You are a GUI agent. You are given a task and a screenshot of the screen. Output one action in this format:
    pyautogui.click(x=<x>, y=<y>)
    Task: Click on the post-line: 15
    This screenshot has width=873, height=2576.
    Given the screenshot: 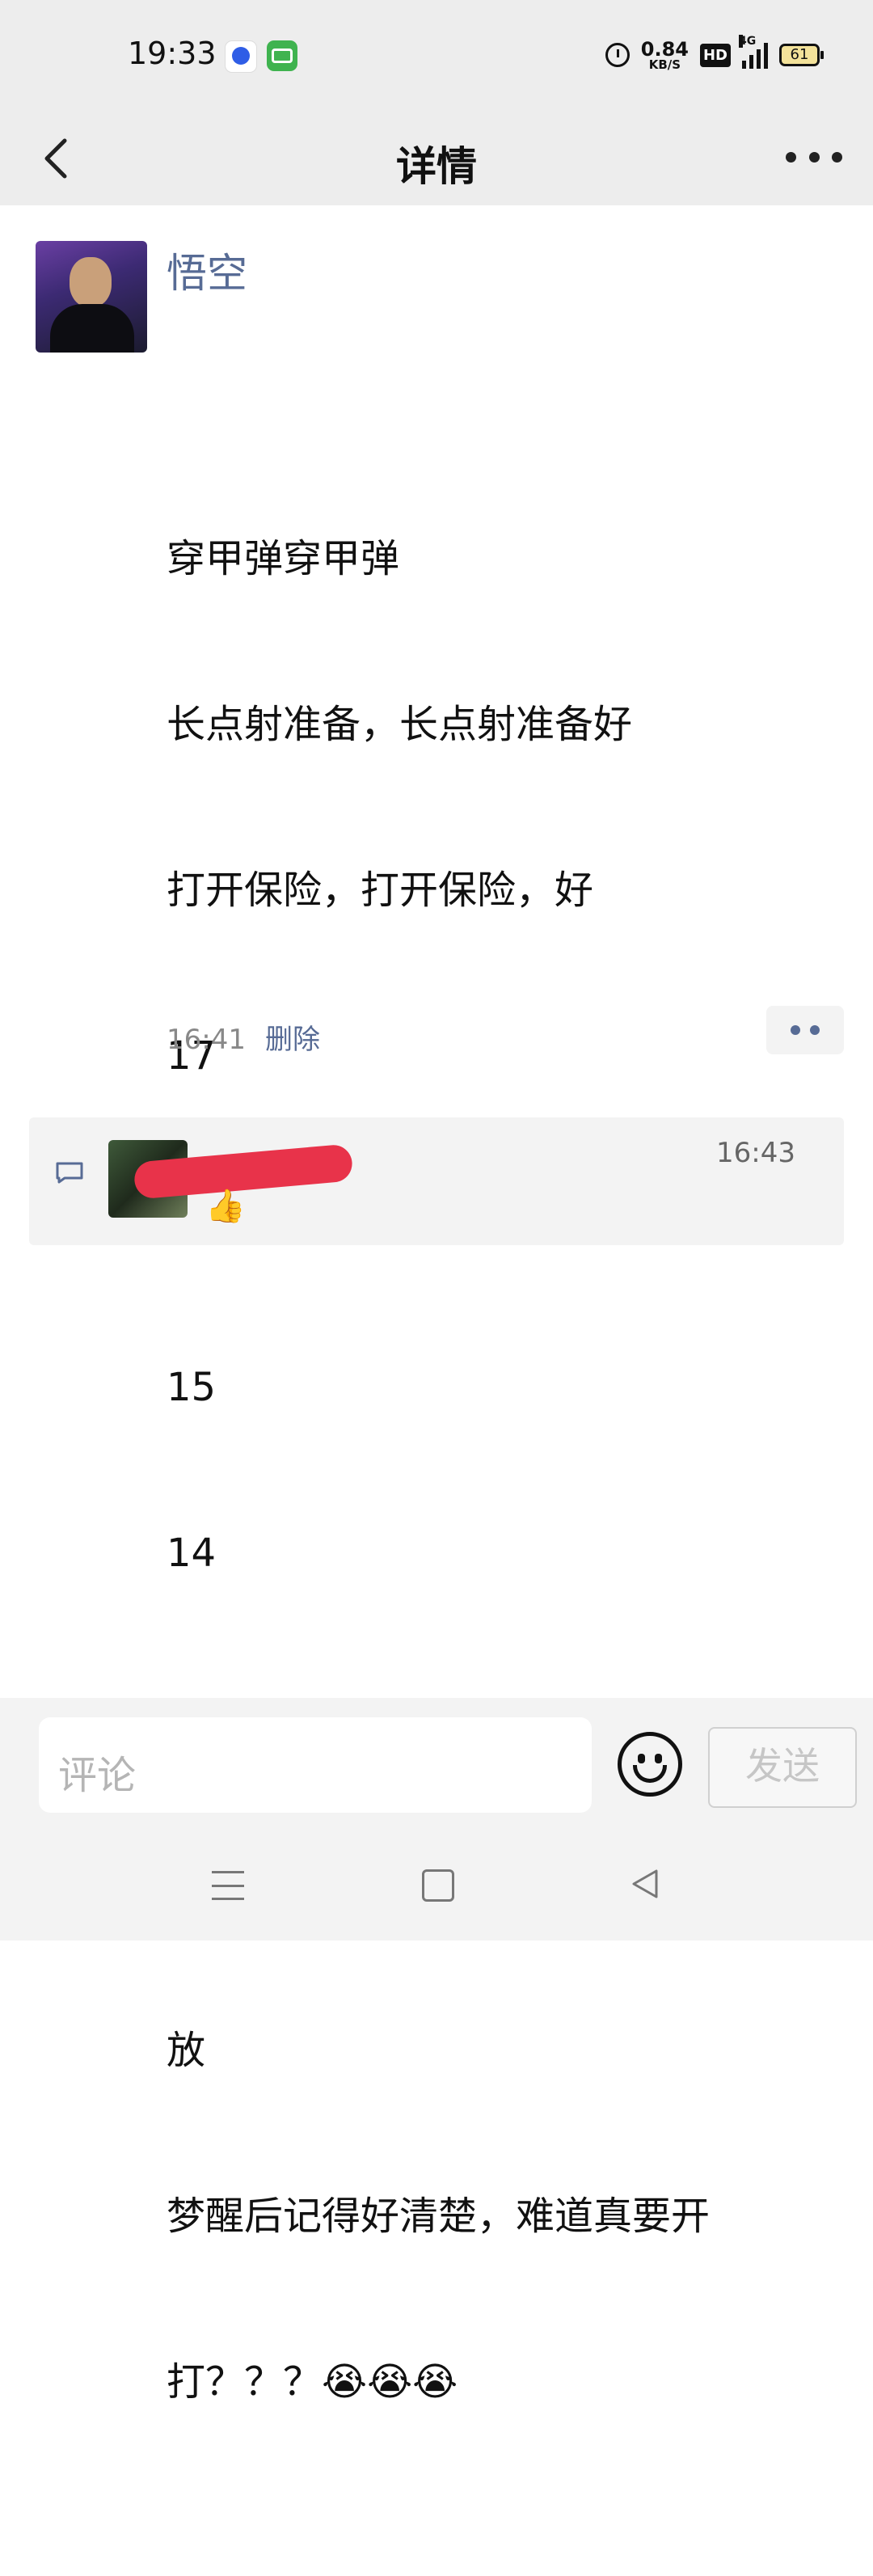 What is the action you would take?
    pyautogui.click(x=192, y=1387)
    